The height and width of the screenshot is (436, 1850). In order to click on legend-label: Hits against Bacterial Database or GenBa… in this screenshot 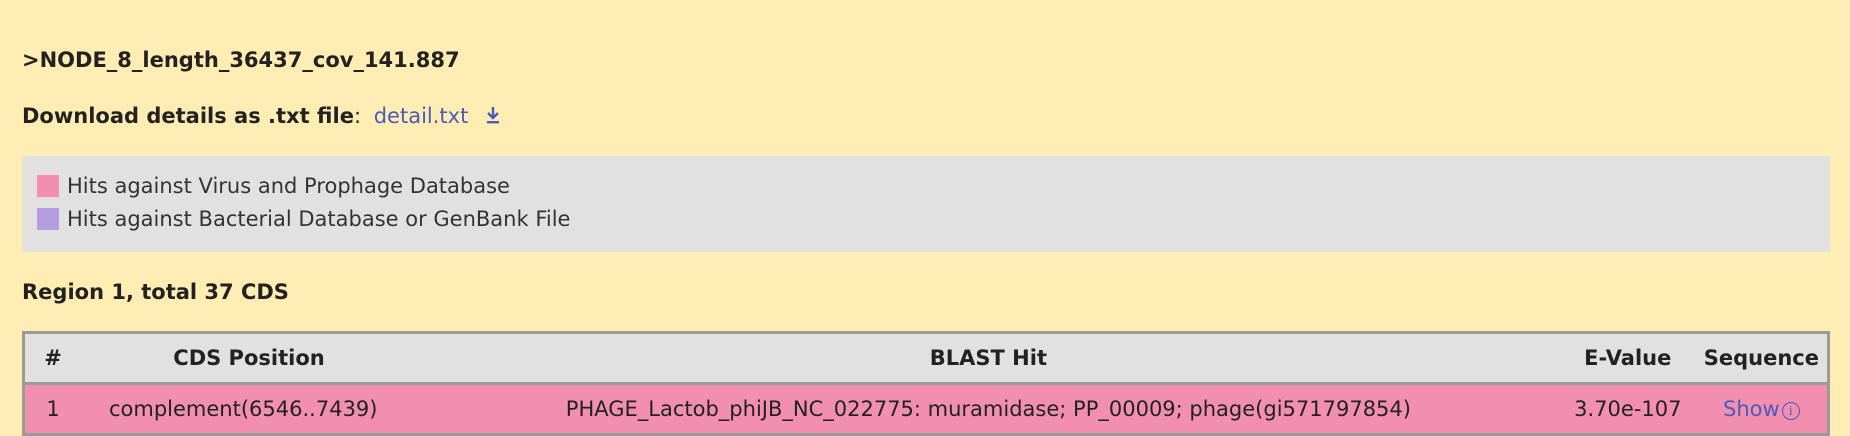, I will do `click(319, 219)`.